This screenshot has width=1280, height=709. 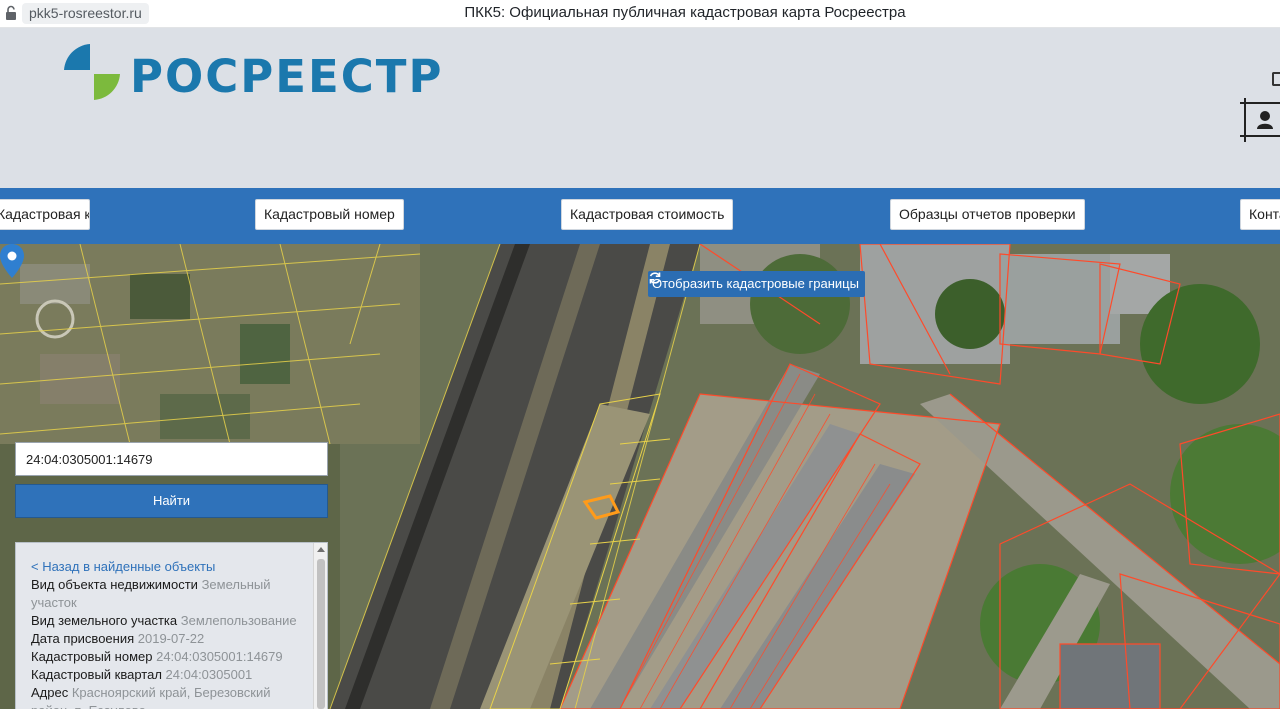 What do you see at coordinates (171, 459) in the screenshot?
I see `cadastral-search-input` at bounding box center [171, 459].